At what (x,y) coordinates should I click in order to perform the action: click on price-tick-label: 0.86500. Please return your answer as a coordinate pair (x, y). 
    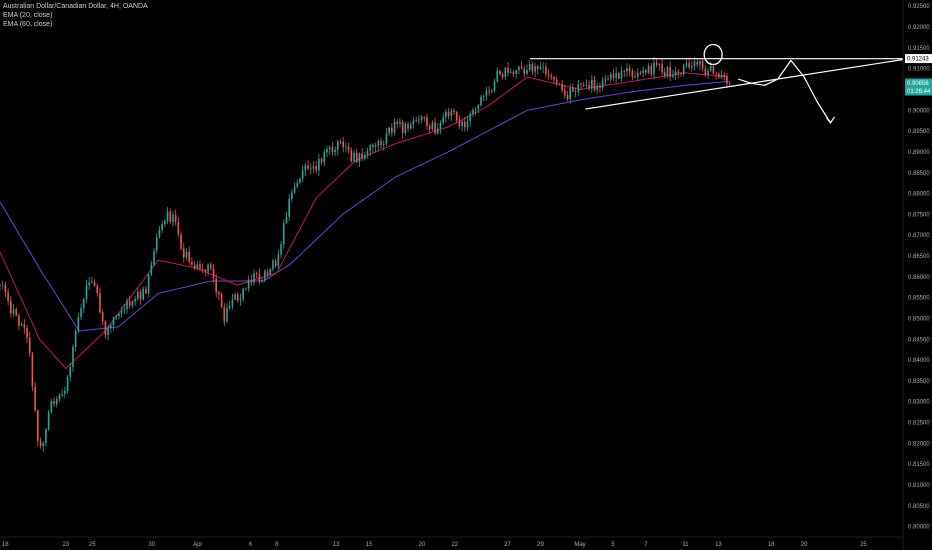
    Looking at the image, I should click on (919, 257).